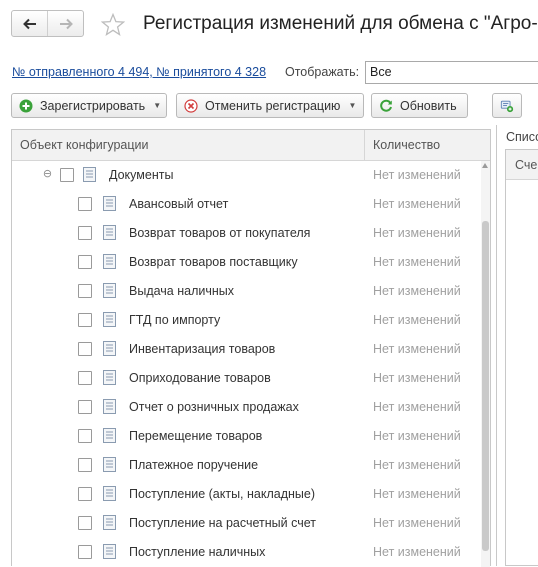 Image resolution: width=538 pixels, height=567 pixels. Describe the element at coordinates (47, 174) in the screenshot. I see `collapse-icon: ⊖` at that location.